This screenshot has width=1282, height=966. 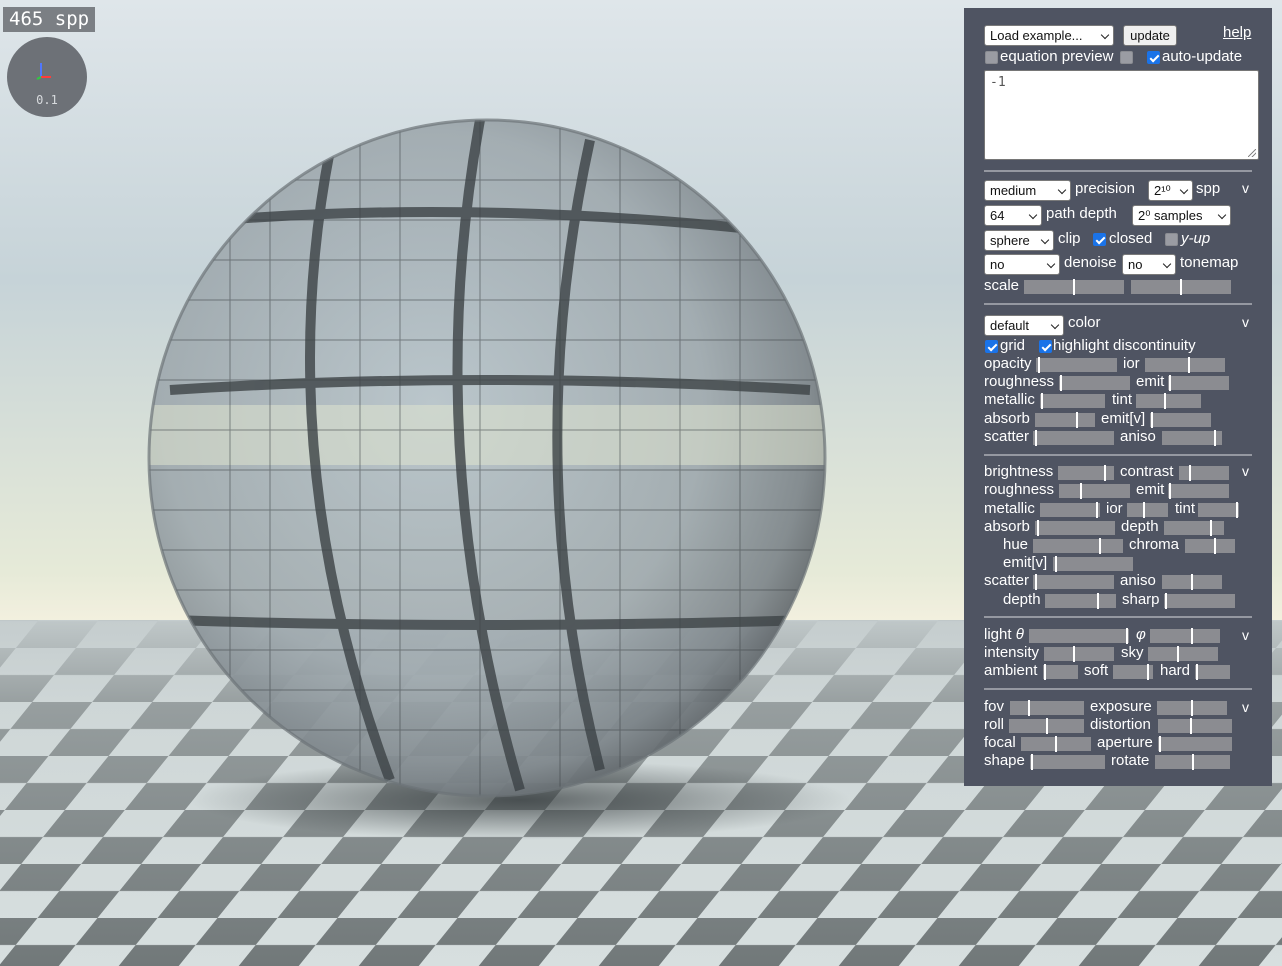 I want to click on metallic-slider, so click(x=1072, y=401).